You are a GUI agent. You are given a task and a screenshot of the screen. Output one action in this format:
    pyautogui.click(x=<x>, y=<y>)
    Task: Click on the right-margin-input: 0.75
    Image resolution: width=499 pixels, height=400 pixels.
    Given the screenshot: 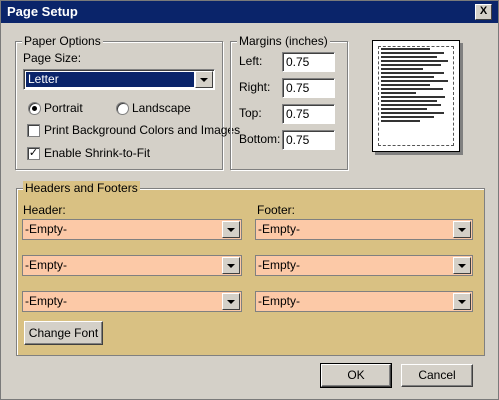 What is the action you would take?
    pyautogui.click(x=308, y=88)
    